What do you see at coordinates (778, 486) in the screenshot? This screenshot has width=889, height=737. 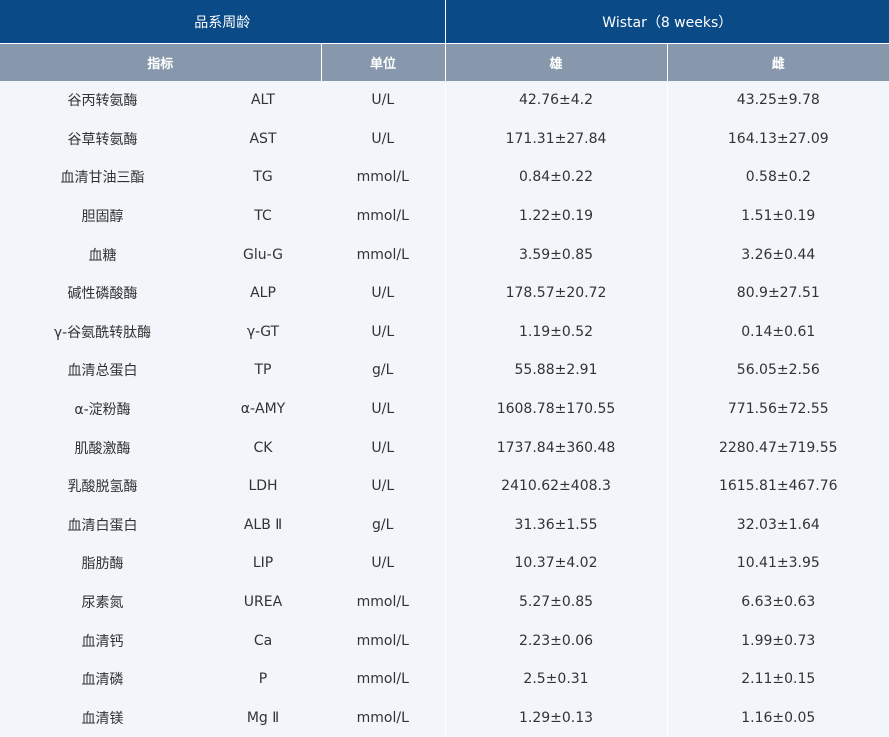 I see `female-value-cell: 1615.81±467.76` at bounding box center [778, 486].